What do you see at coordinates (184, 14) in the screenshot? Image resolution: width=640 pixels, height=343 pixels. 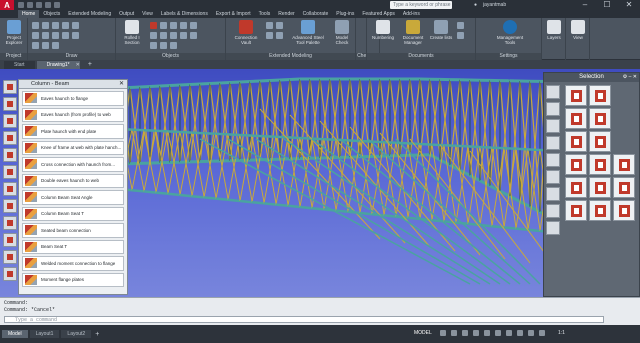 I see `tab-labels-dimensions: Labels & Dimensions` at bounding box center [184, 14].